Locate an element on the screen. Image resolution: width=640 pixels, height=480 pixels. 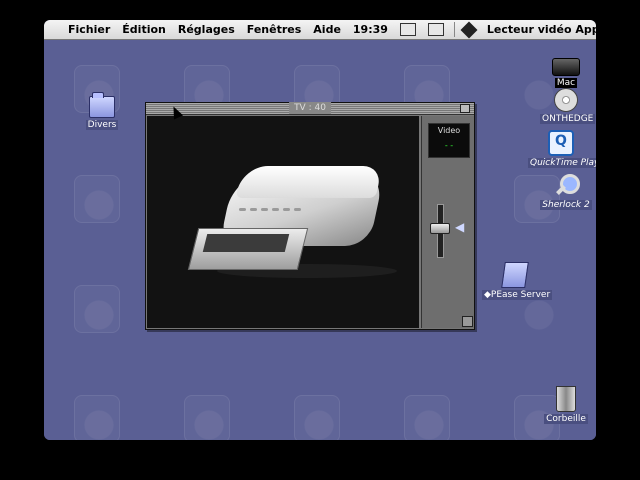
desktop-icon-label: ◆PEase Server is located at coordinates (517, 295).